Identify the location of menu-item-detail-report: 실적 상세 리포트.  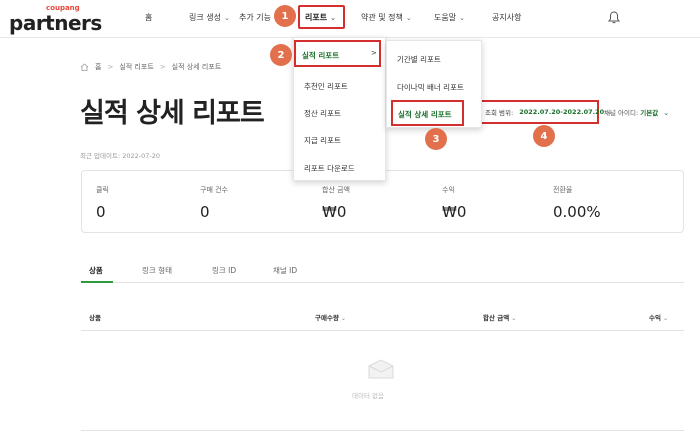
(425, 114).